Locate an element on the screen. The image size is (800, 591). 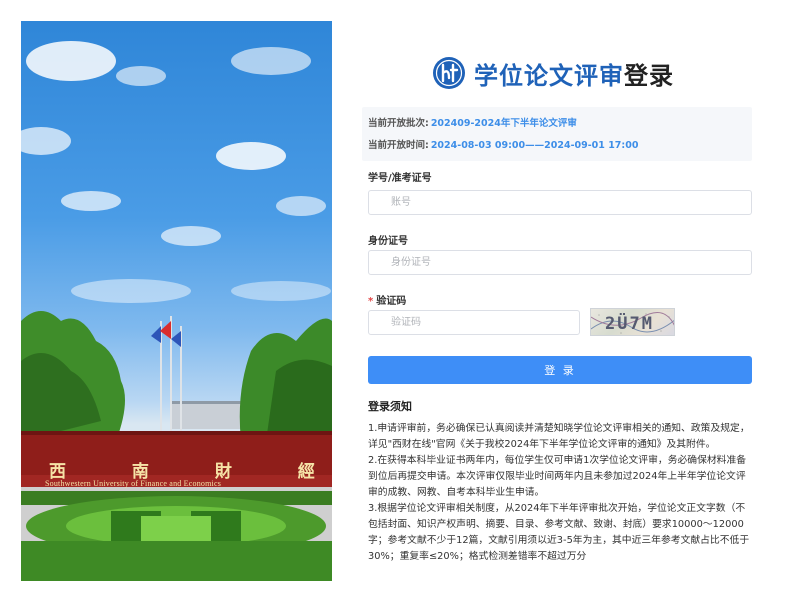
captcha-image: 2Ü7M is located at coordinates (632, 322).